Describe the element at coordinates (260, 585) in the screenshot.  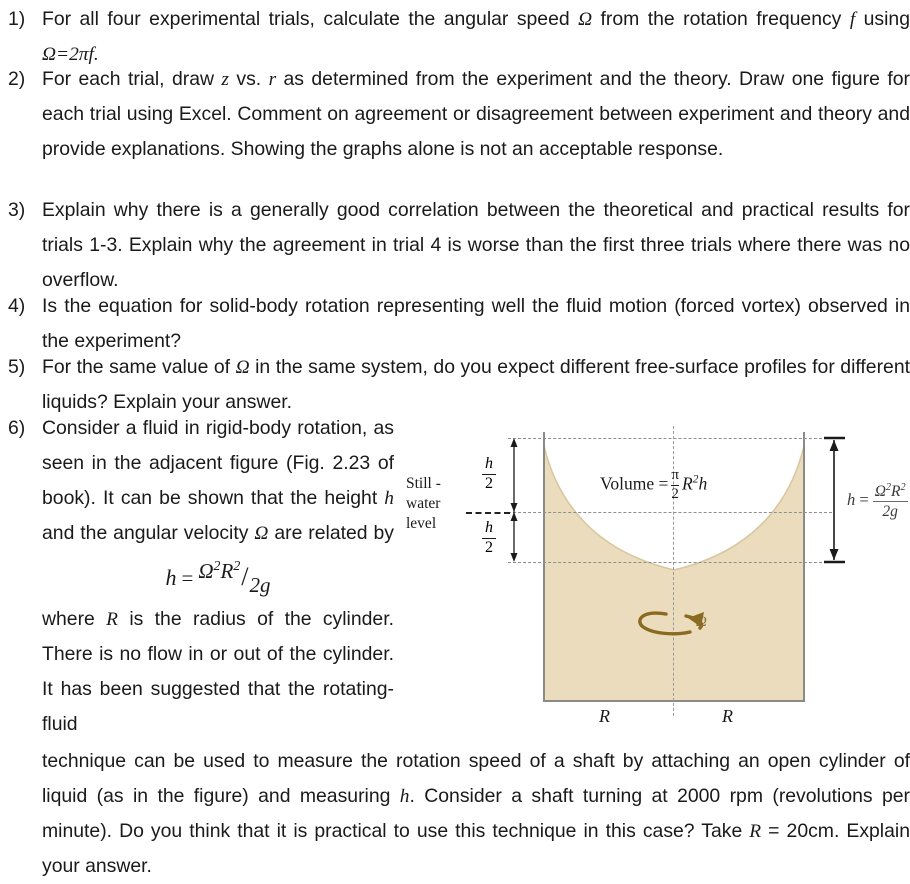
I see `eq-denominator: 2g` at that location.